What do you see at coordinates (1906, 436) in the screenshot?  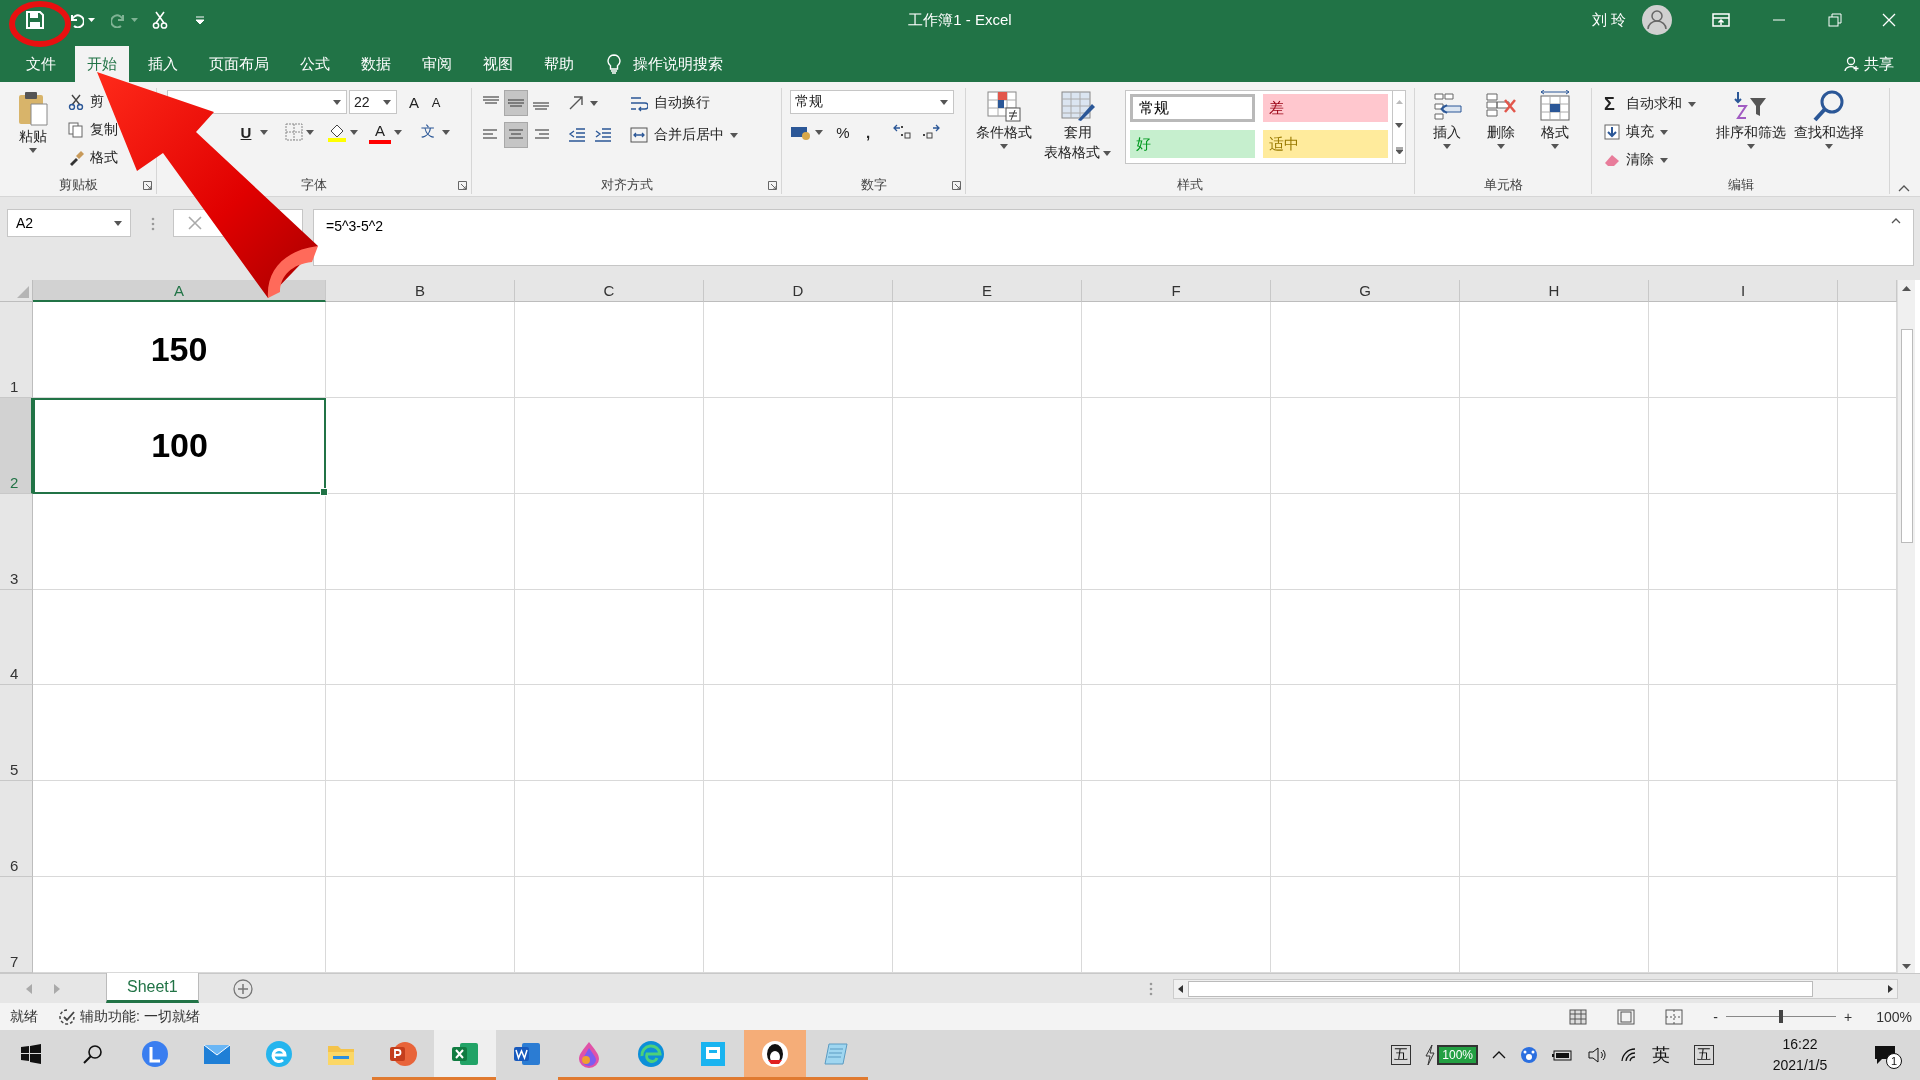 I see `scrollbar-thumb` at bounding box center [1906, 436].